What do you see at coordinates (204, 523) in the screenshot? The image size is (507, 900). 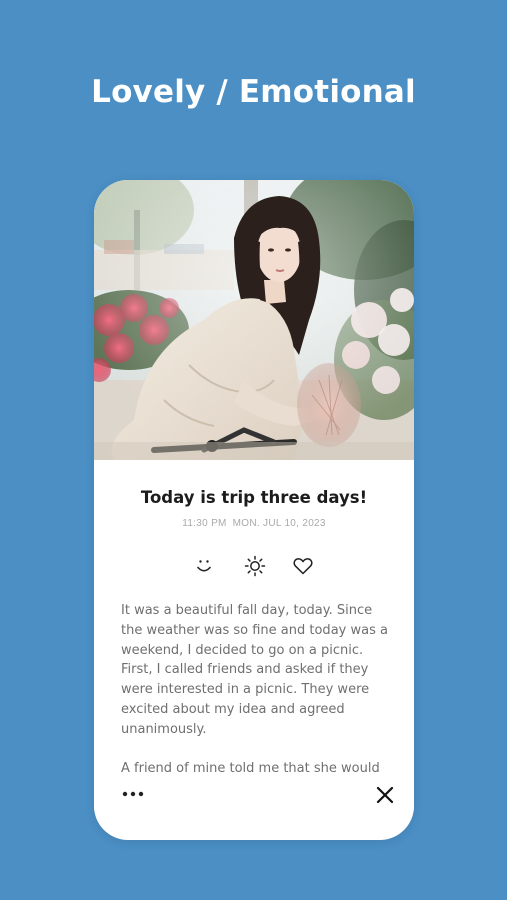 I see `entry-time: 11:30 PM` at bounding box center [204, 523].